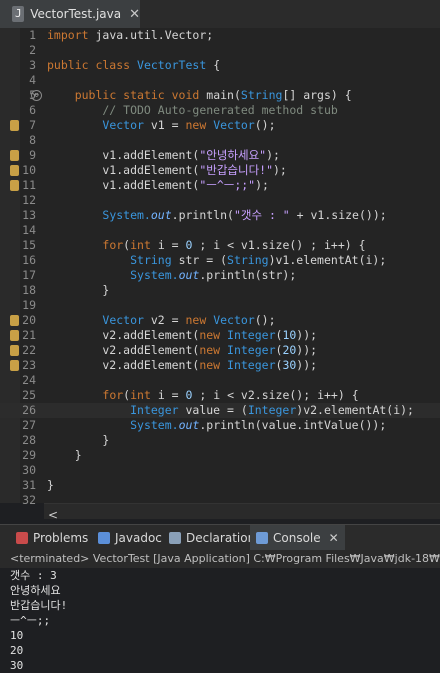 This screenshot has width=440, height=673. I want to click on line-number: 2, so click(32, 50).